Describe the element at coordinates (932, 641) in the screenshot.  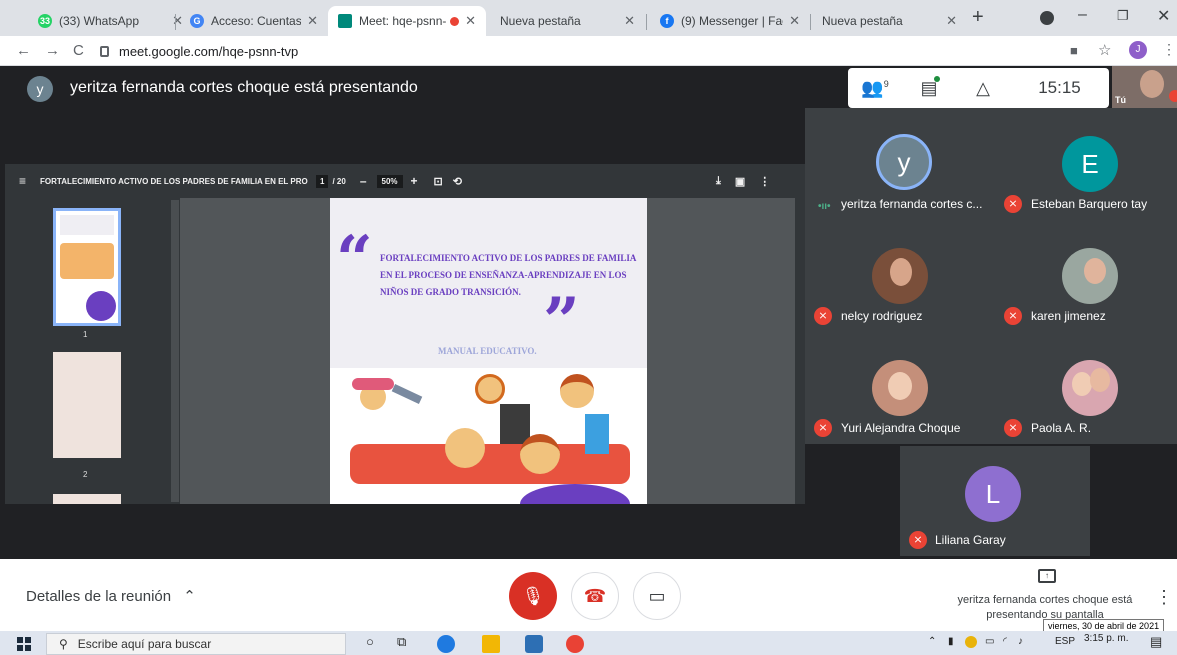
I see `show-hidden-icons: ⌃` at that location.